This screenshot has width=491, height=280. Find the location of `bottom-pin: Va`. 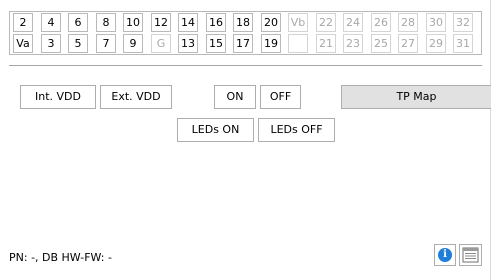

bottom-pin: Va is located at coordinates (23, 43).